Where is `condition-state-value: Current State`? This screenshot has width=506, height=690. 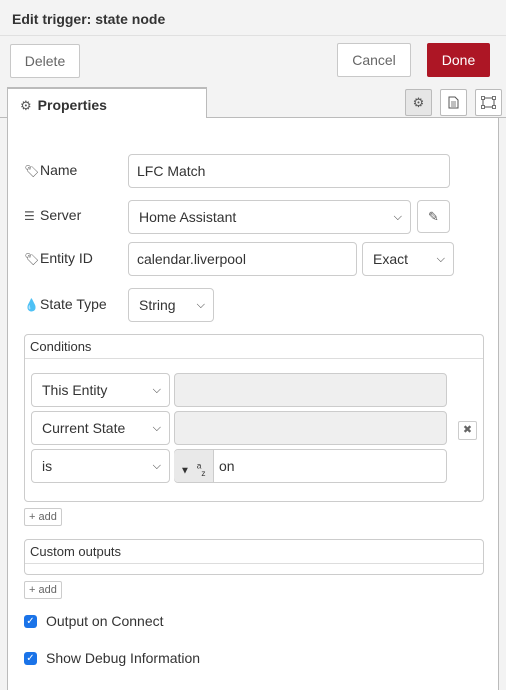
condition-state-value: Current State is located at coordinates (84, 428).